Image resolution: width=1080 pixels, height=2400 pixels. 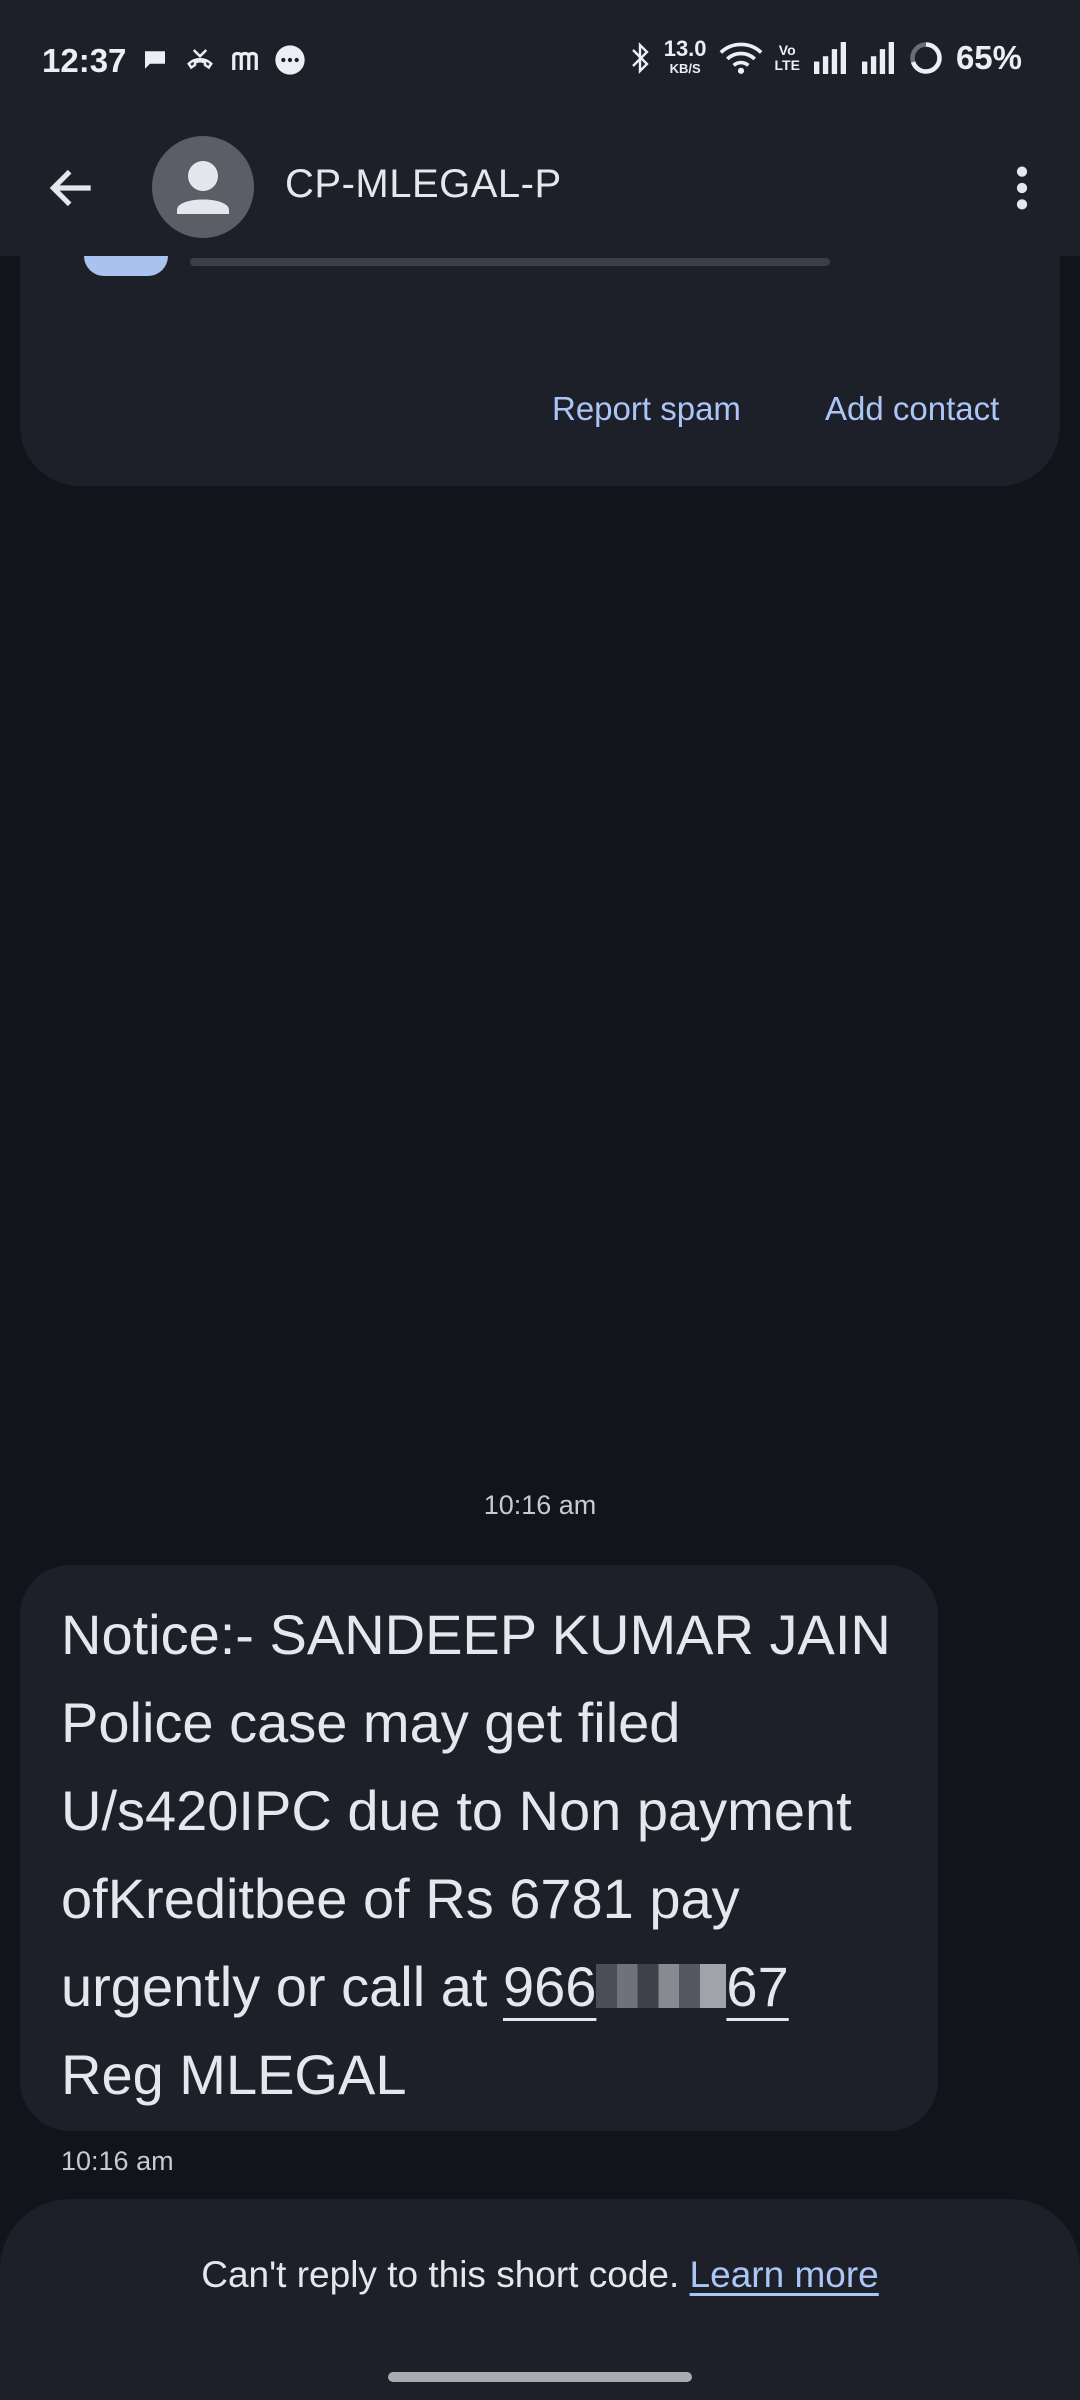 I want to click on report-spam-button: Report spam, so click(x=646, y=409).